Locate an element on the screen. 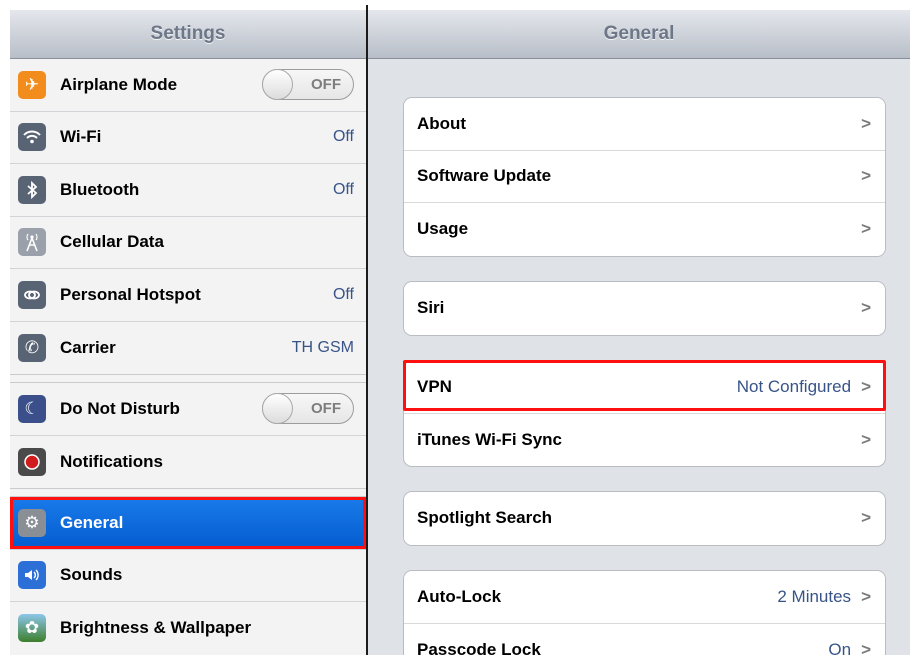 This screenshot has height=655, width=910. notifications-icon is located at coordinates (32, 461).